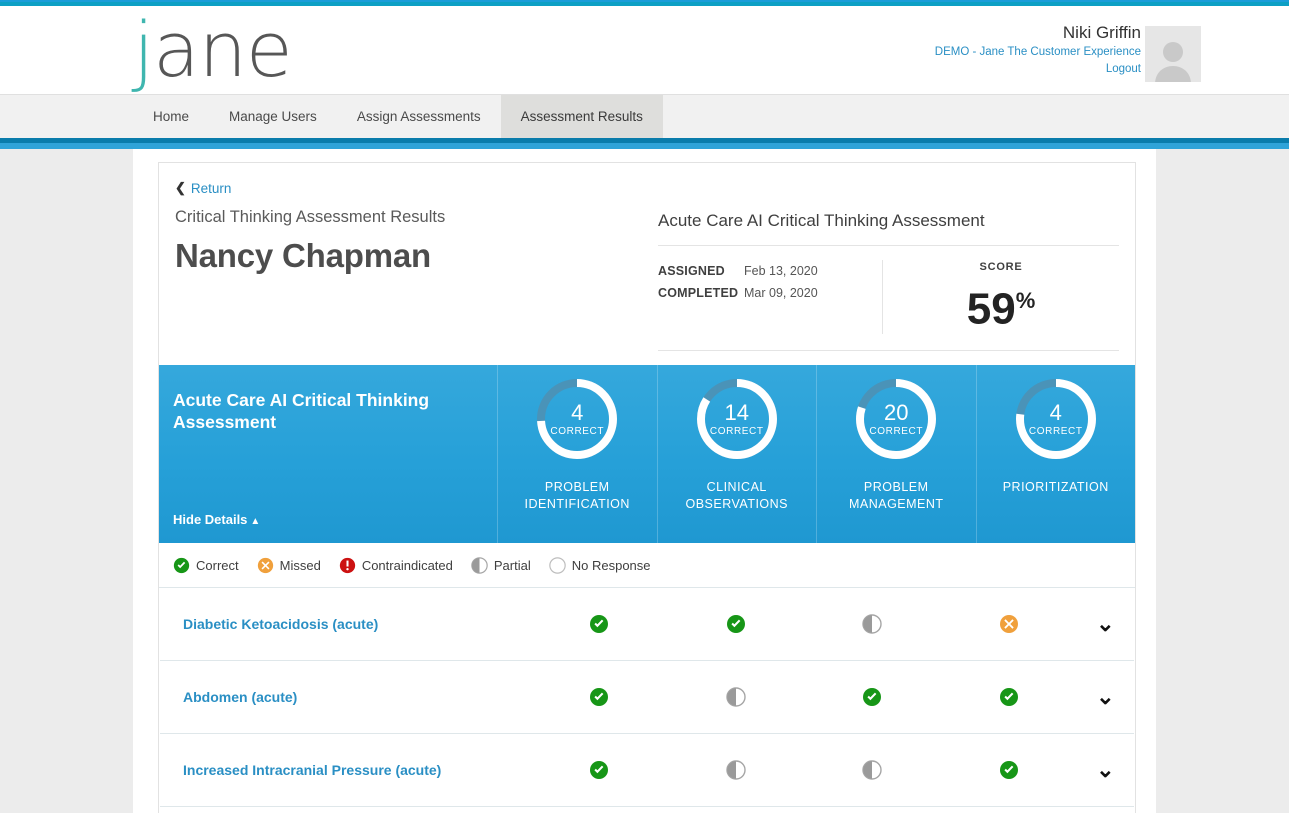 This screenshot has width=1289, height=813. Describe the element at coordinates (698, 293) in the screenshot. I see `completed-label: COMPLETED` at that location.